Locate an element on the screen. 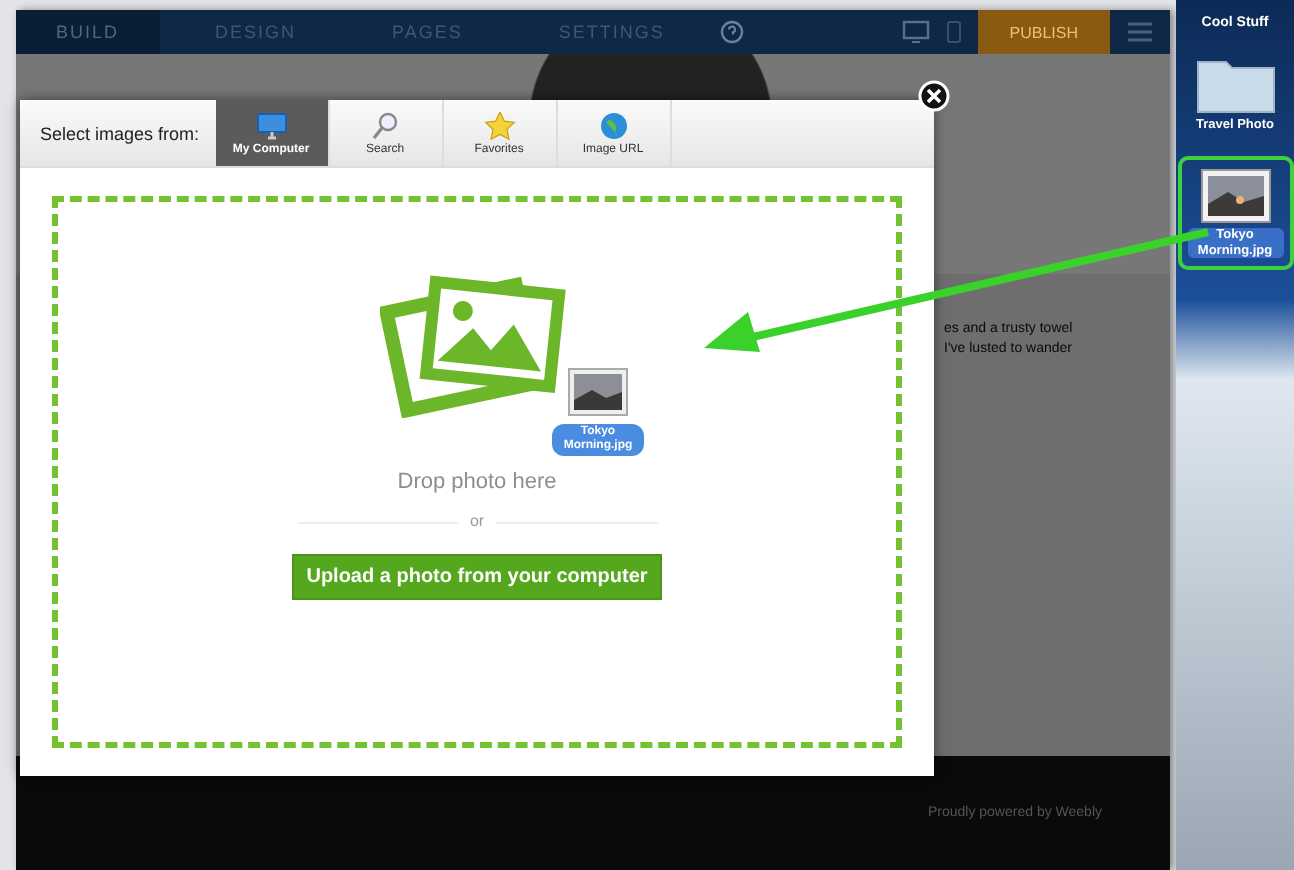 The width and height of the screenshot is (1294, 870). help-icon is located at coordinates (732, 32).